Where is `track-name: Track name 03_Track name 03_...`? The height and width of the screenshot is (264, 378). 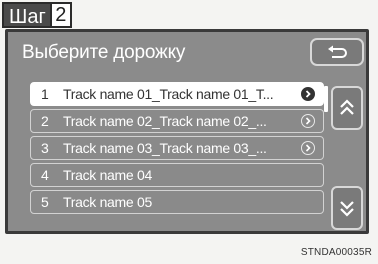 track-name: Track name 03_Track name 03_... is located at coordinates (165, 148).